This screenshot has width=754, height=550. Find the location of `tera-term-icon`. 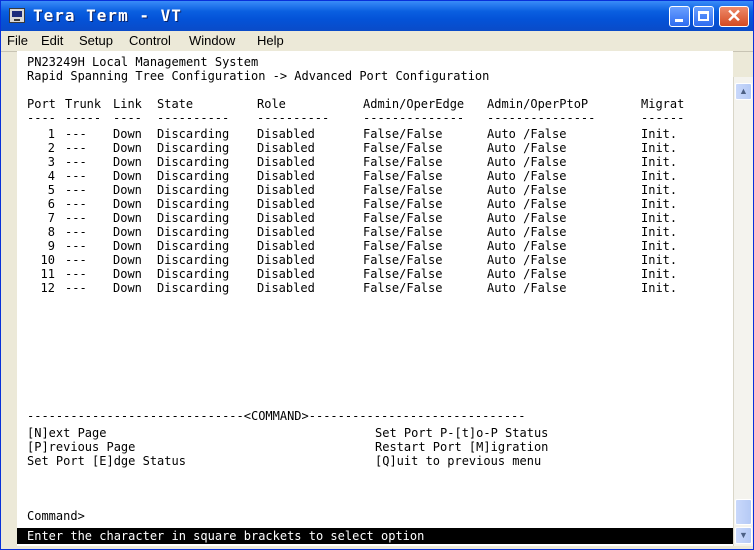

tera-term-icon is located at coordinates (17, 15).